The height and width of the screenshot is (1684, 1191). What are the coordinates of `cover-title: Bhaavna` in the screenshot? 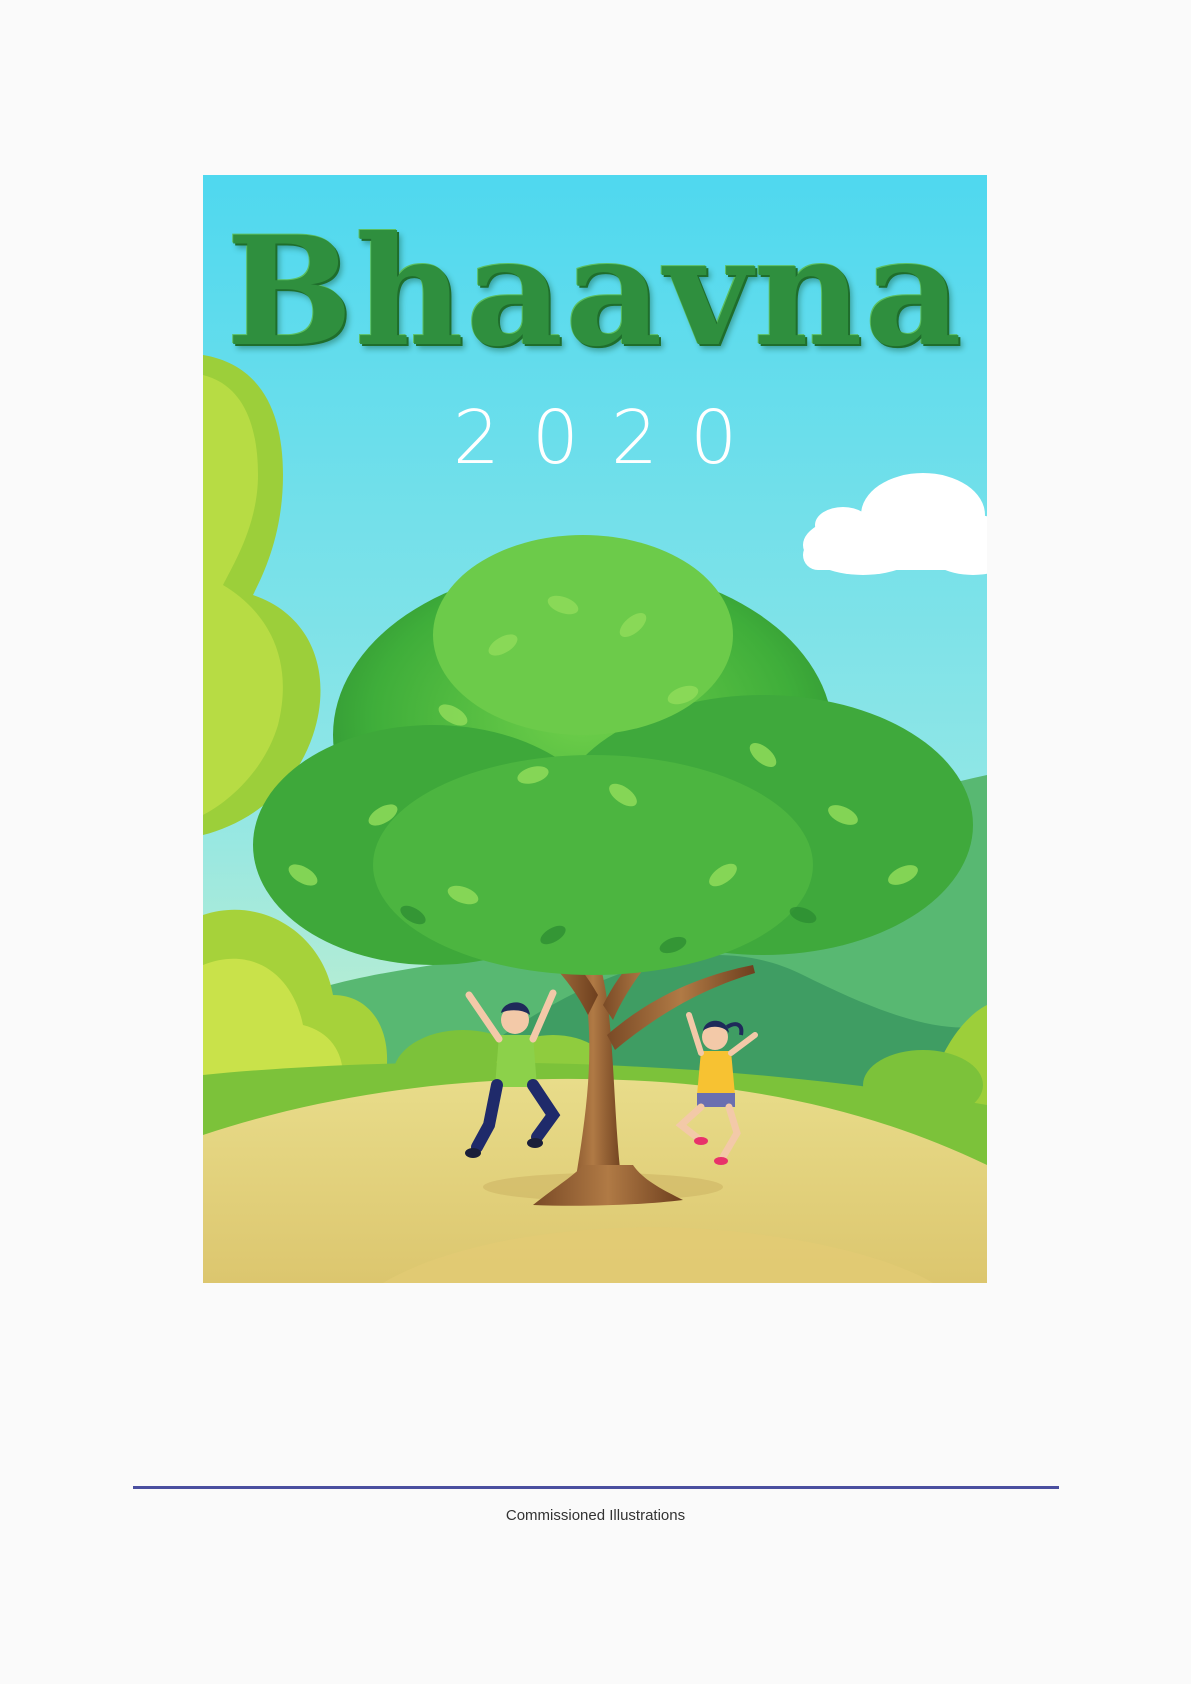 It's located at (595, 292).